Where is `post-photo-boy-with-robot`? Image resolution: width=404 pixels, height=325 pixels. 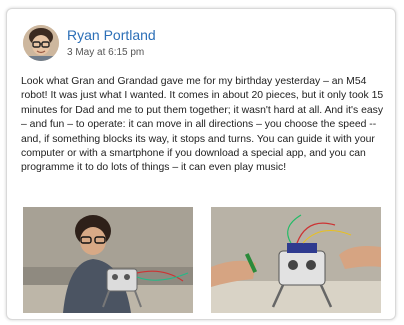
post-photo-boy-with-robot is located at coordinates (108, 260).